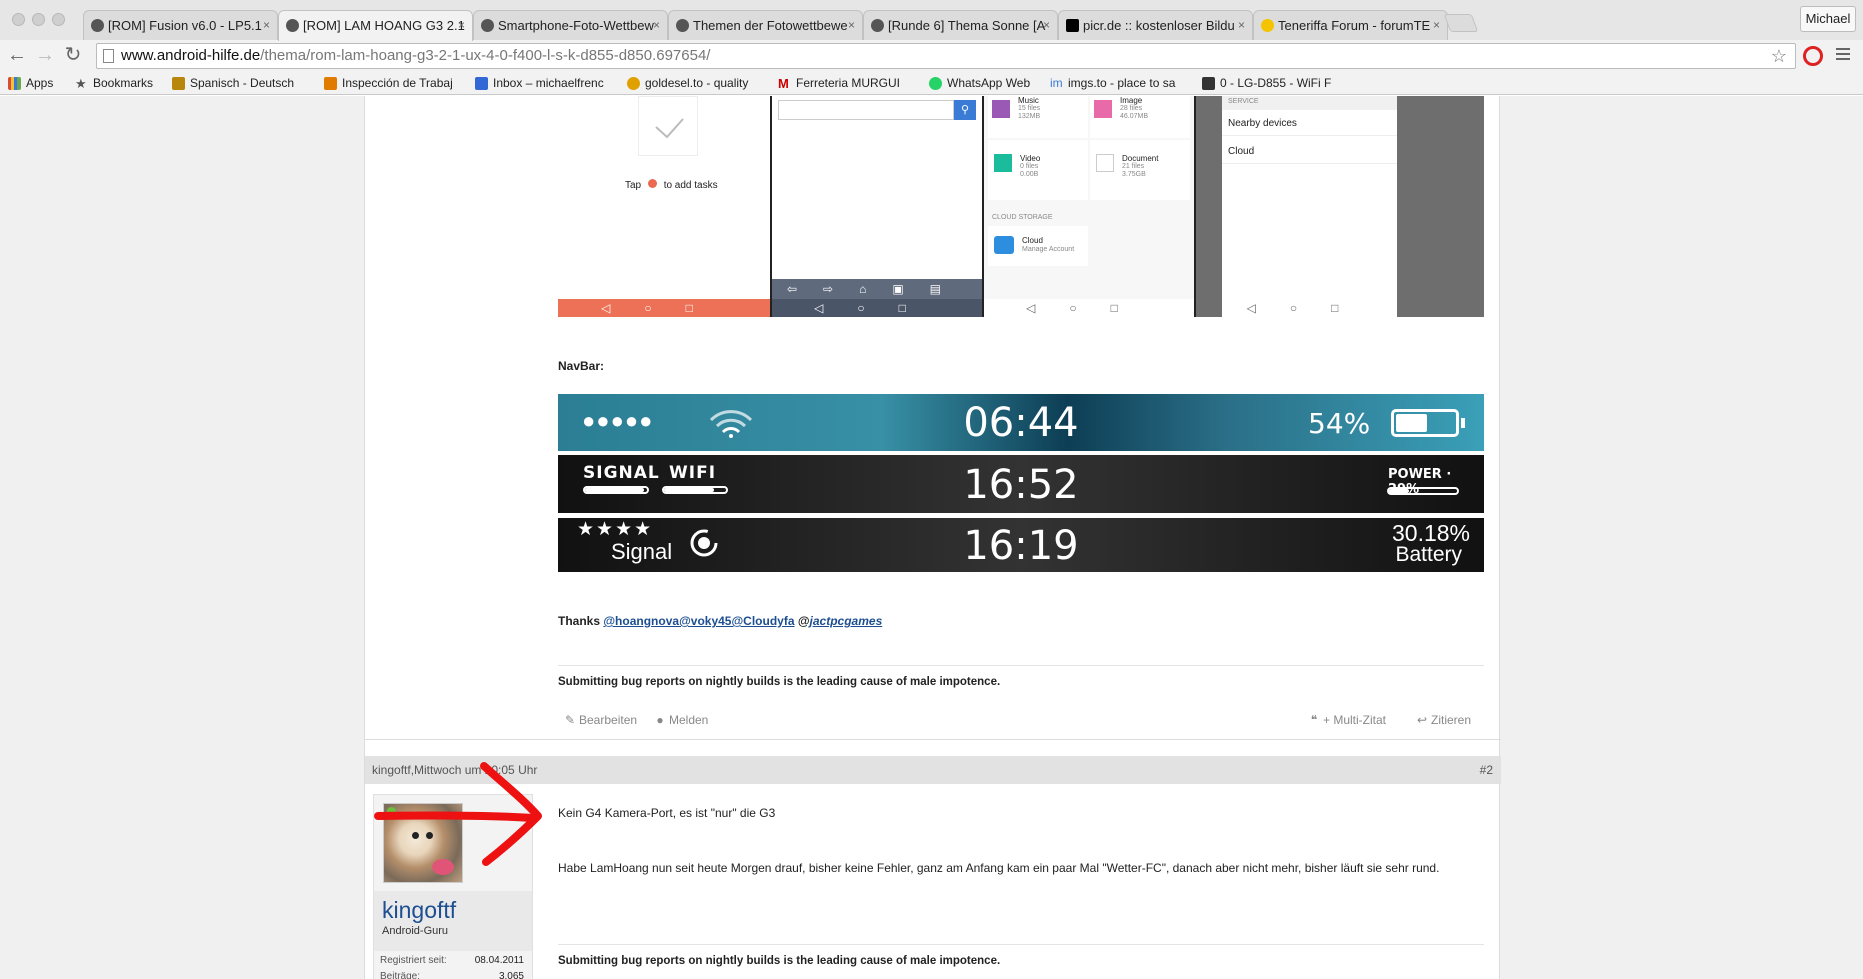  I want to click on star-icon: ★, so click(81, 83).